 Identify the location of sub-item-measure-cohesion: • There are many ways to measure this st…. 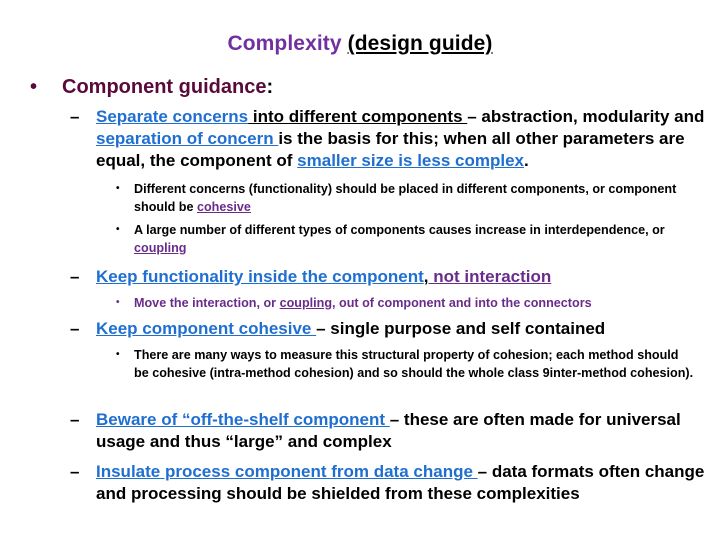
(405, 364).